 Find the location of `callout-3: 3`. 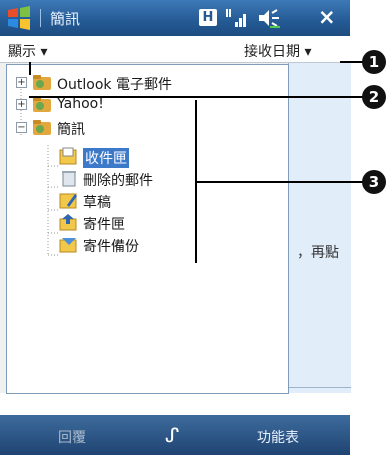

callout-3: 3 is located at coordinates (374, 182).